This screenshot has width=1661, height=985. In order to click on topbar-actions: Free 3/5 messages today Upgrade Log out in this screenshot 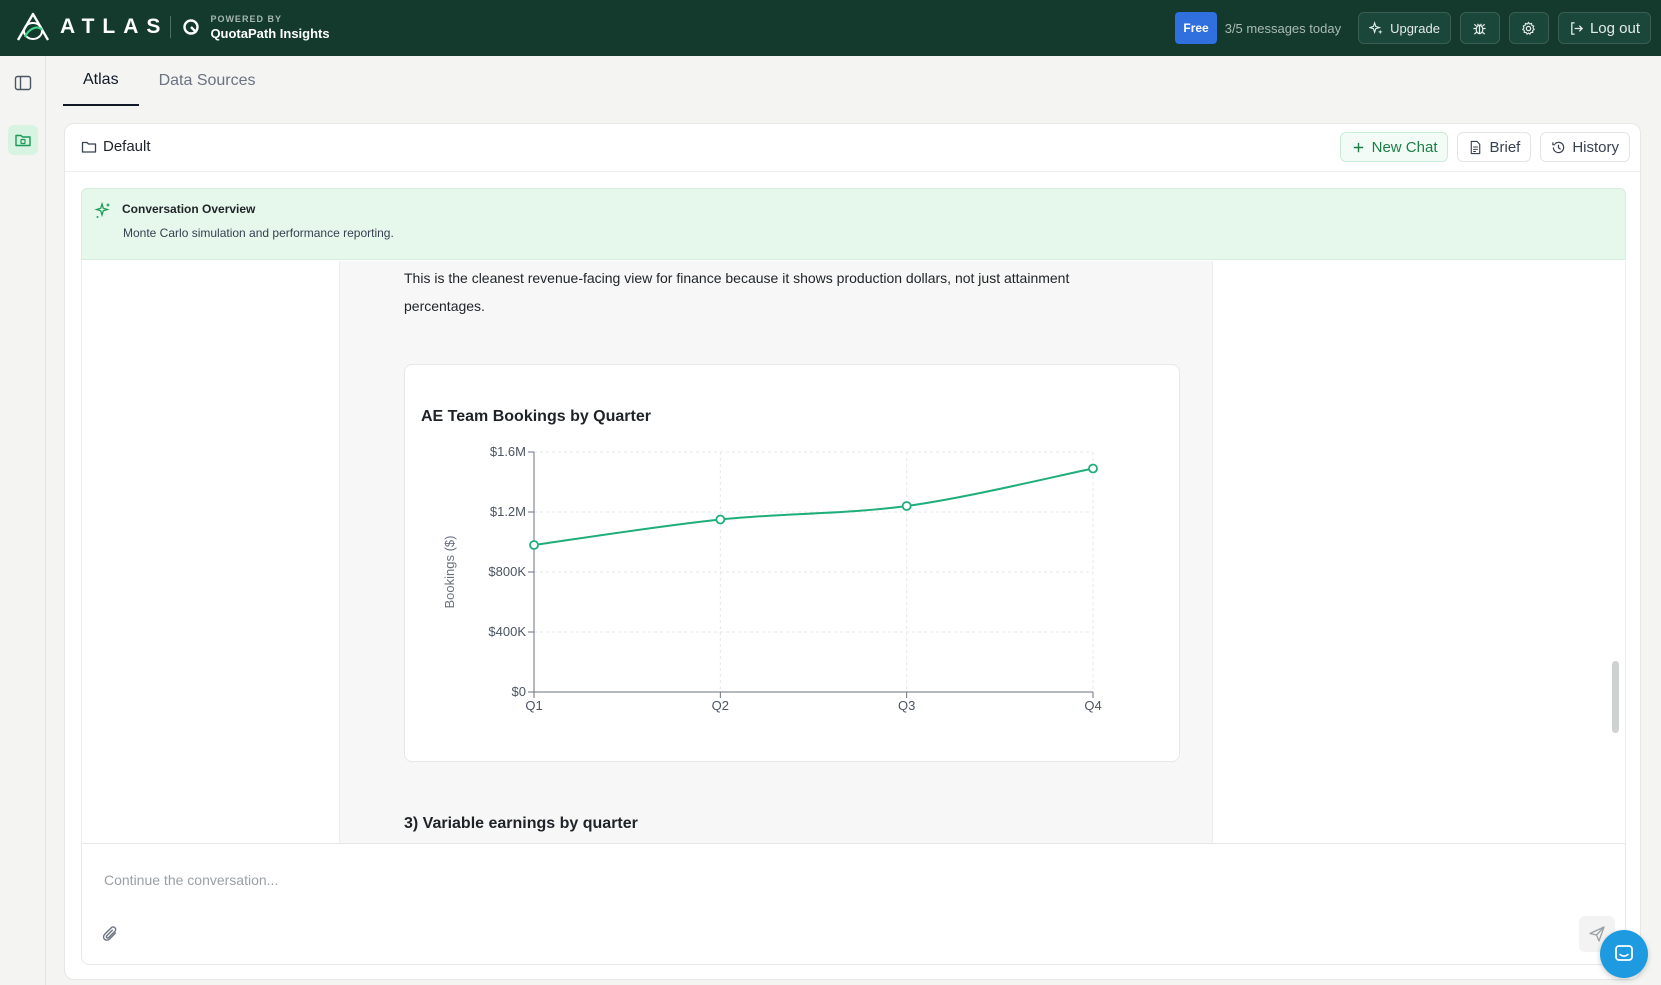, I will do `click(1413, 28)`.